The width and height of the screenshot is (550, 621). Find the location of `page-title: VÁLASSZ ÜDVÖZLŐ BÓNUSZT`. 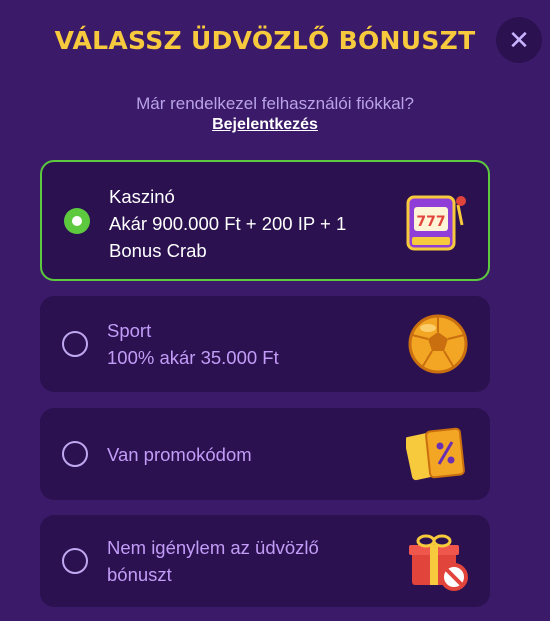

page-title: VÁLASSZ ÜDVÖZLŐ BÓNUSZT is located at coordinates (265, 40).